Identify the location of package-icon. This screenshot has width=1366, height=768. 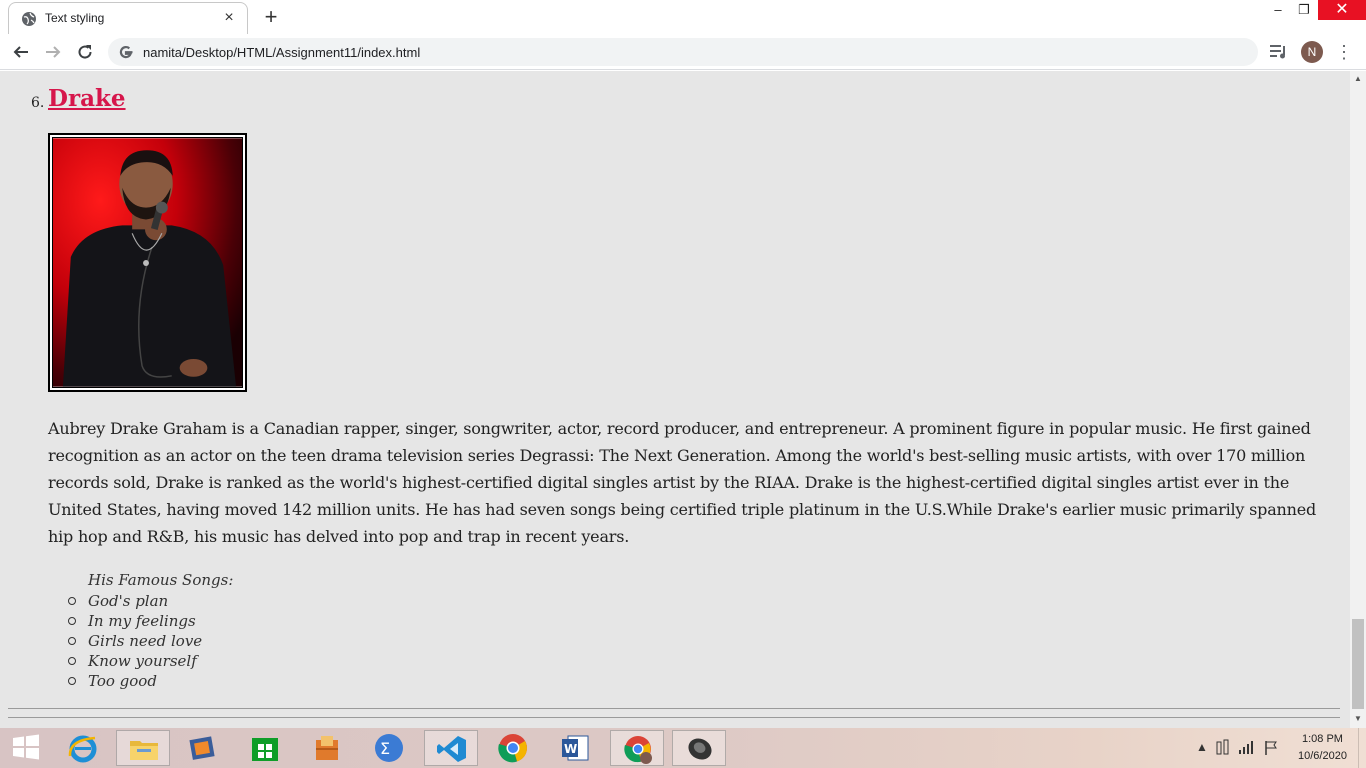
(327, 748).